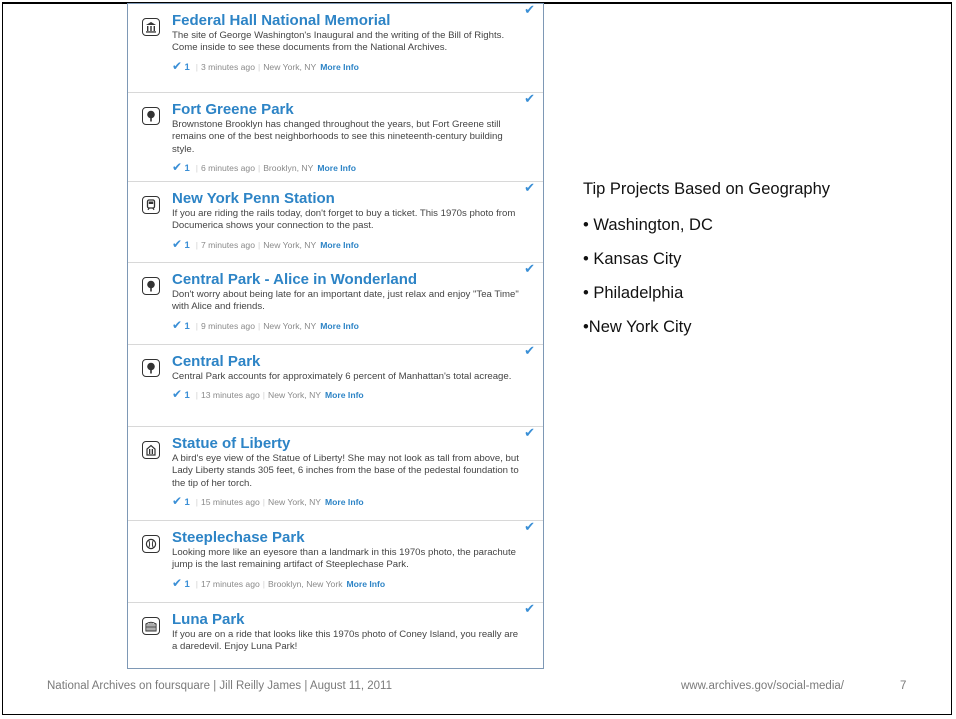  What do you see at coordinates (346, 20) in the screenshot?
I see `tip-title: Federal Hall National Memorial` at bounding box center [346, 20].